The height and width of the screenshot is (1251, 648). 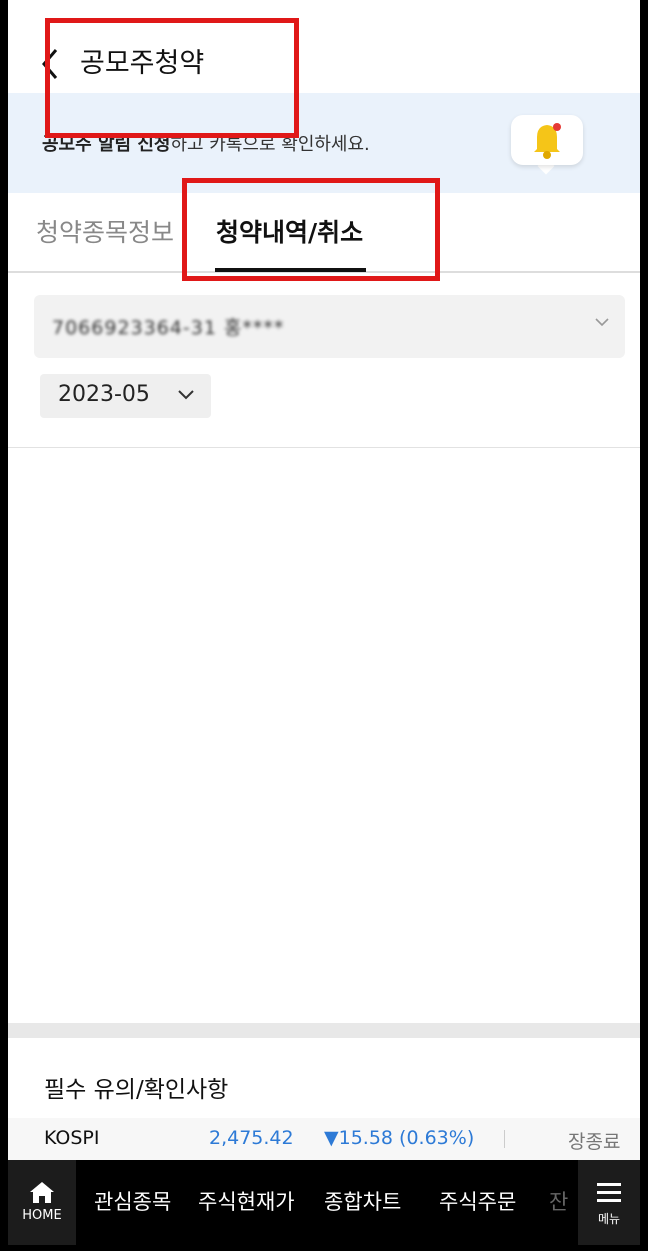 What do you see at coordinates (246, 1201) in the screenshot?
I see `nav-stock-price: 주식현재가` at bounding box center [246, 1201].